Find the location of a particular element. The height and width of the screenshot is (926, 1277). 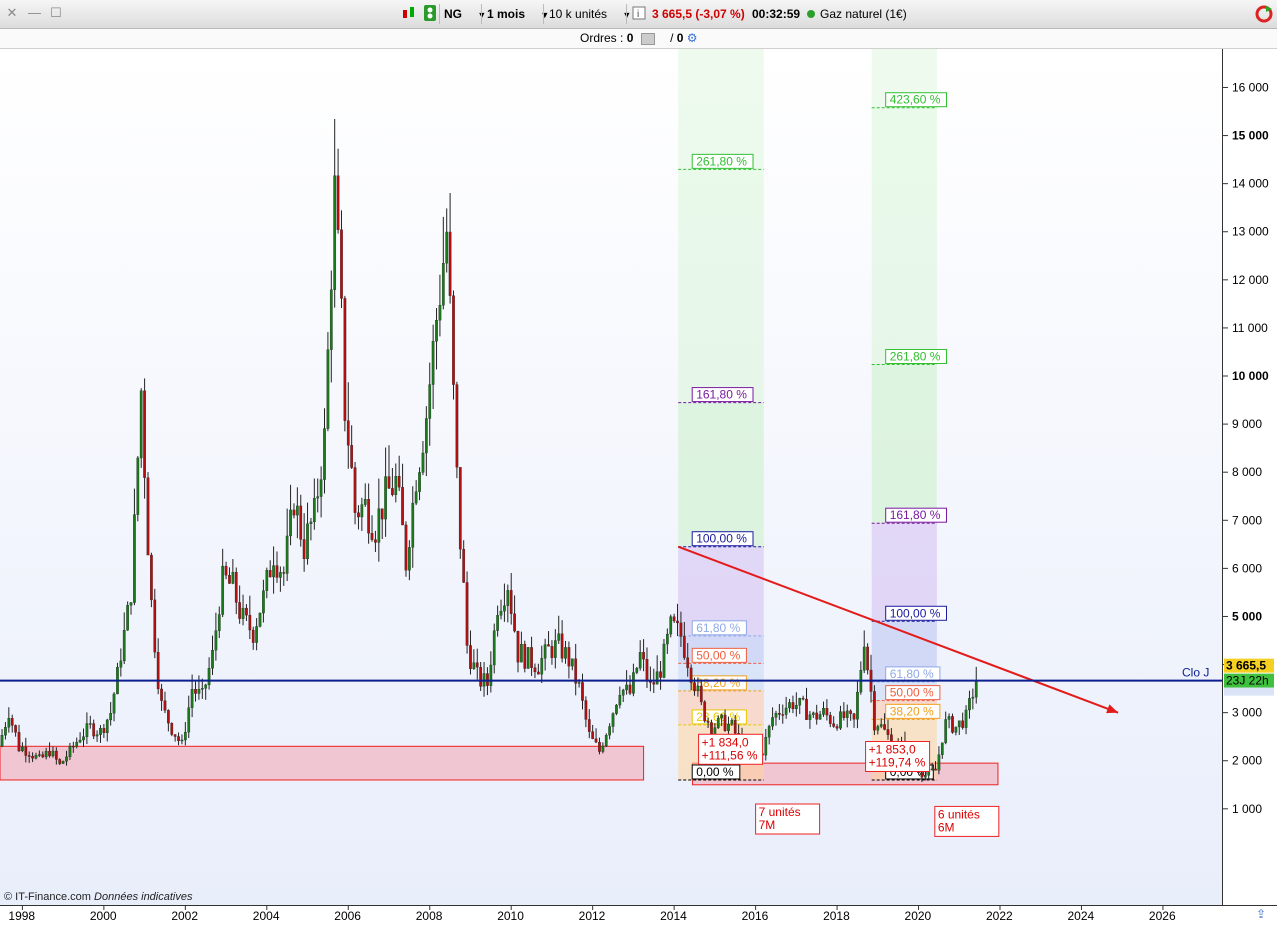

annotation-text: +1 853,0 is located at coordinates (892, 749).